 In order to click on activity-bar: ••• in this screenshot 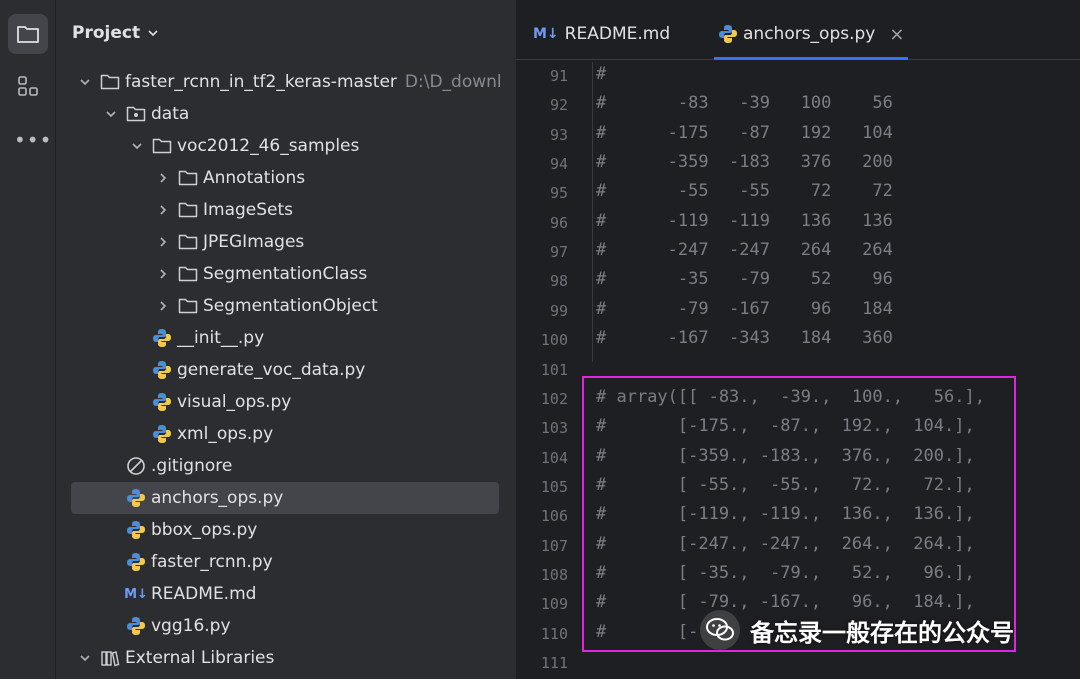, I will do `click(28, 339)`.